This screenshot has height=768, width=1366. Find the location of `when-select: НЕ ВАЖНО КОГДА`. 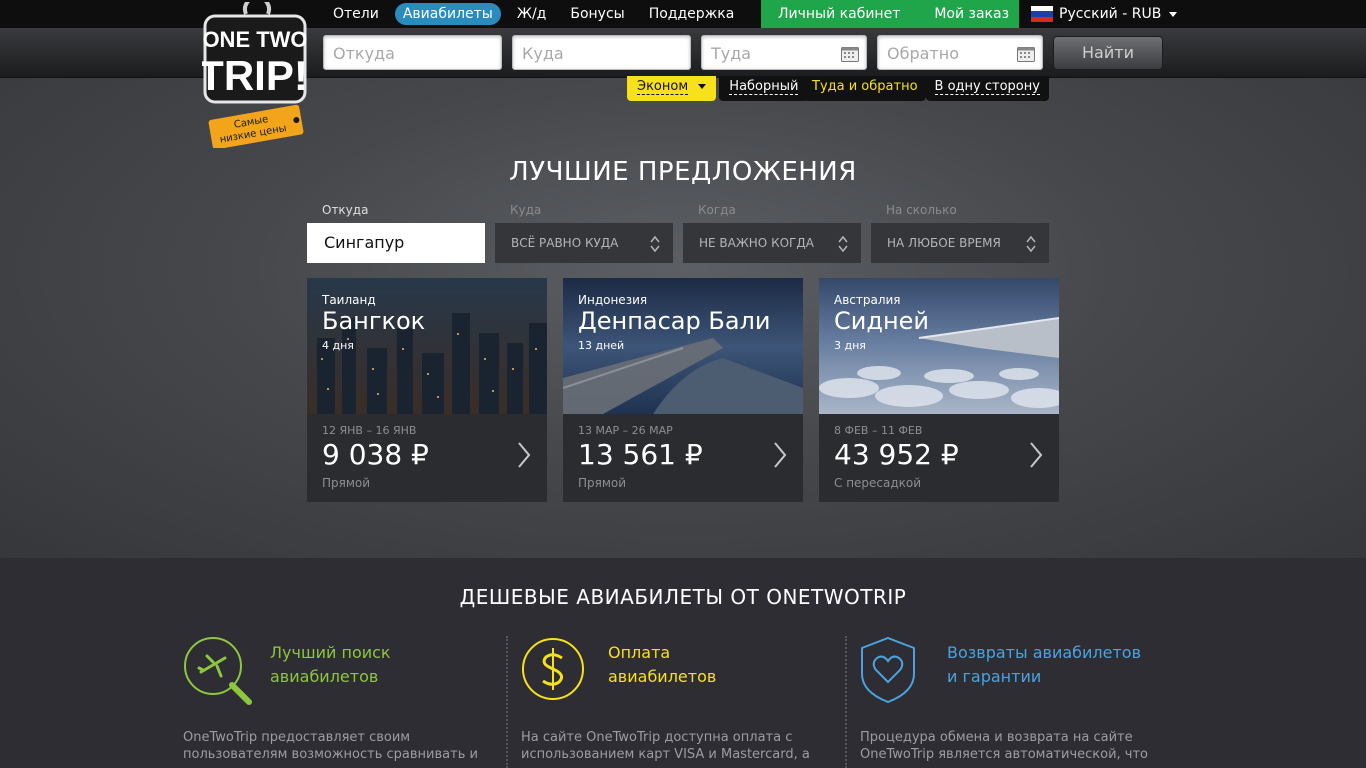

when-select: НЕ ВАЖНО КОГДА is located at coordinates (772, 243).